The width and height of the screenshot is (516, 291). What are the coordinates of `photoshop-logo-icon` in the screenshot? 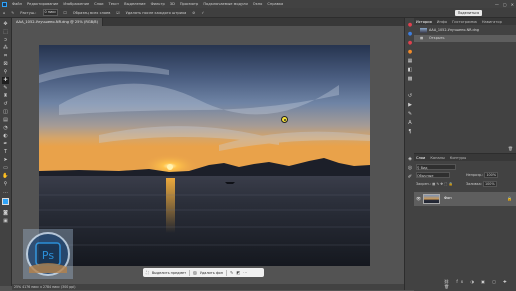 It's located at (4, 4).